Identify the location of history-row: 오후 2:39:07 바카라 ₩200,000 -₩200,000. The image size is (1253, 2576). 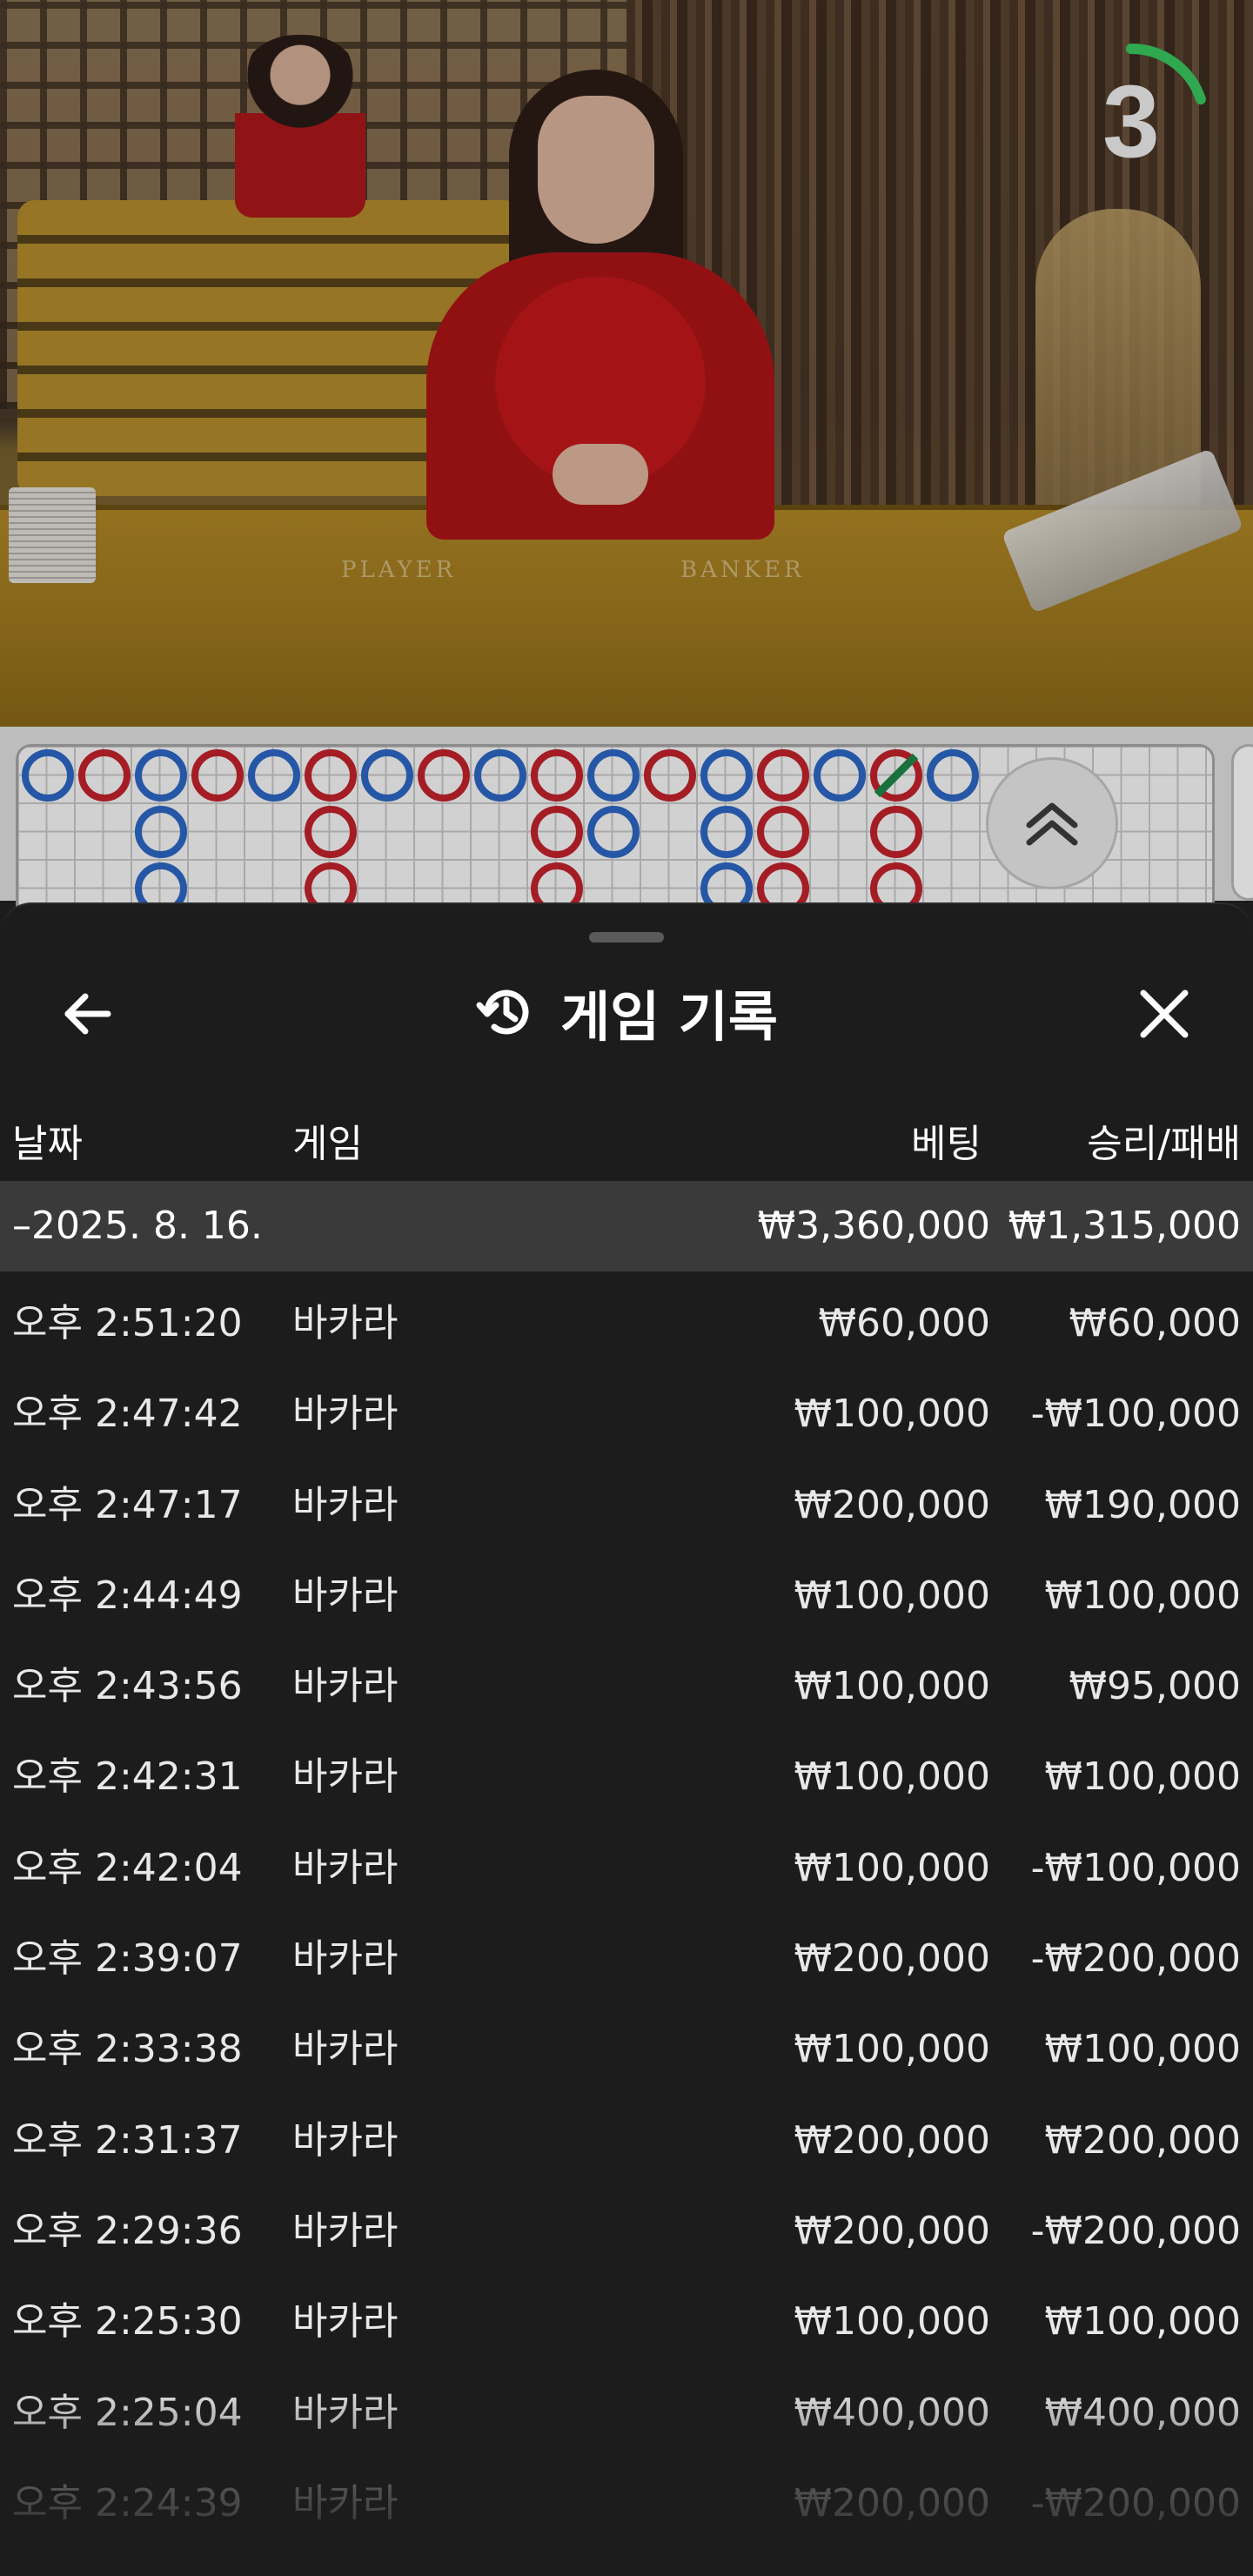
(626, 1952).